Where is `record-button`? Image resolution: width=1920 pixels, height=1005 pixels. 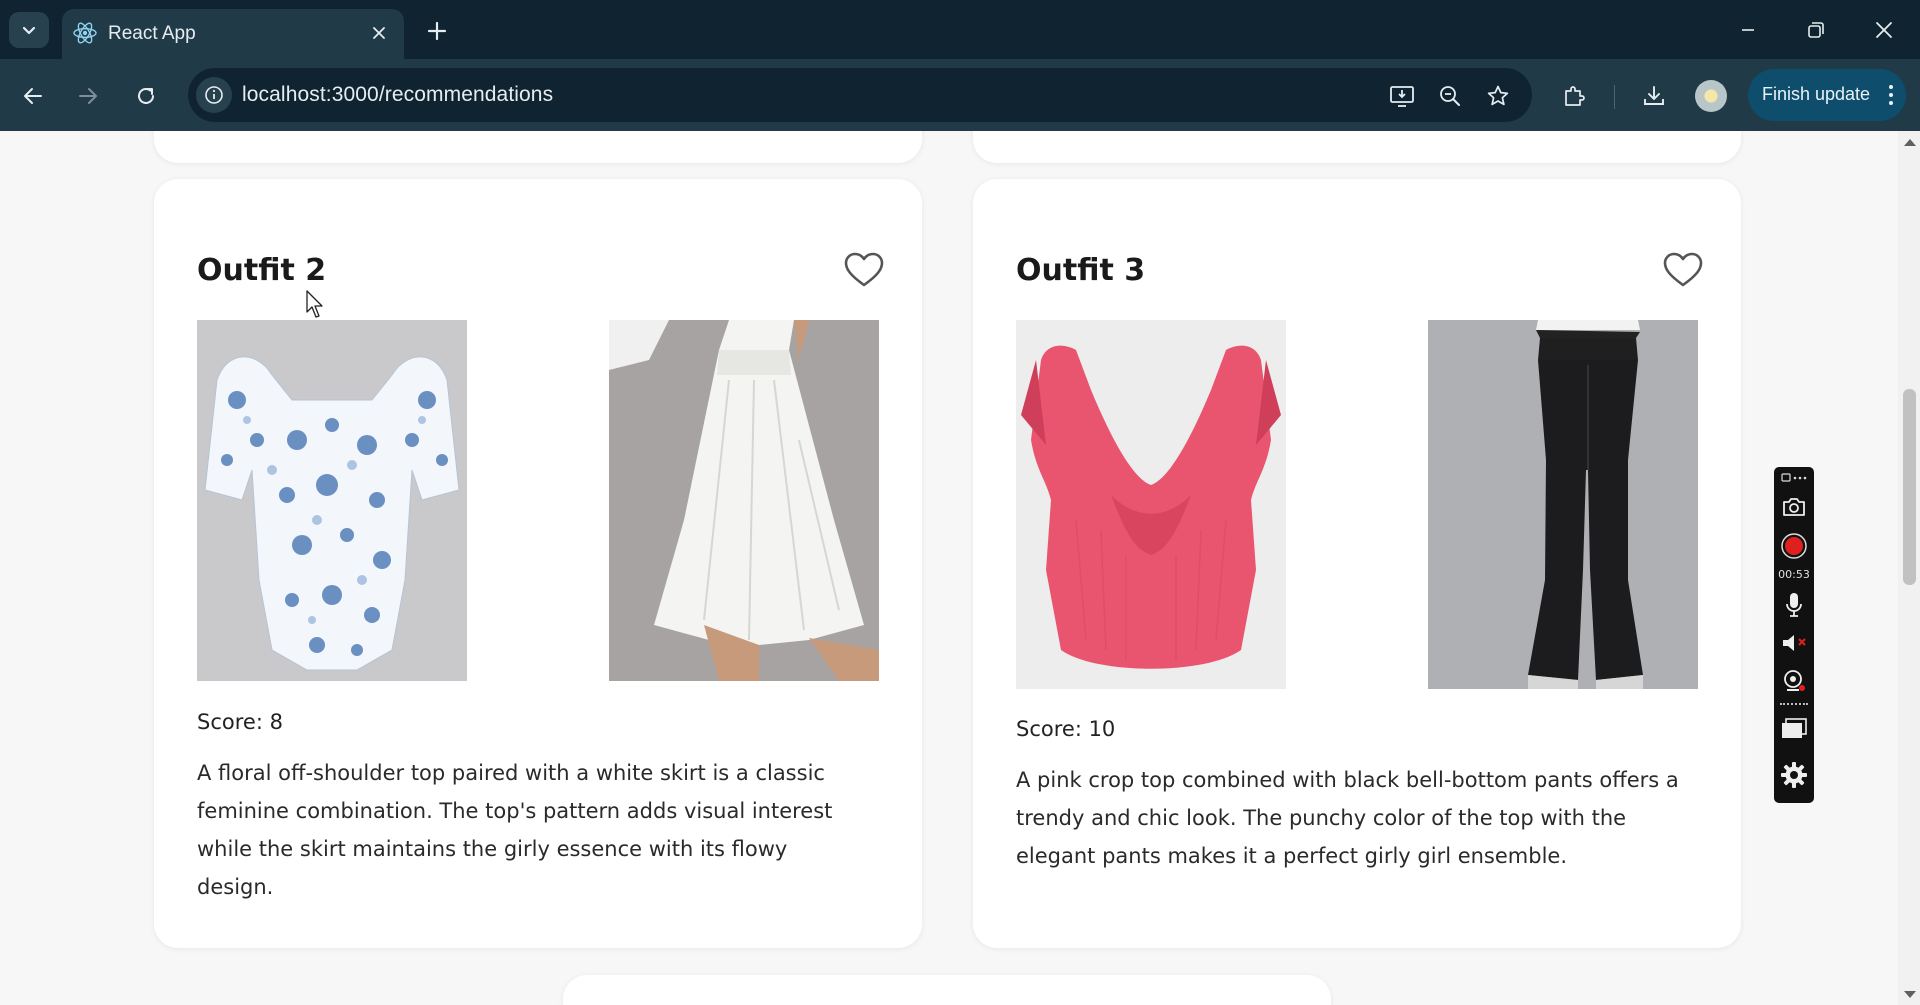
record-button is located at coordinates (1794, 546).